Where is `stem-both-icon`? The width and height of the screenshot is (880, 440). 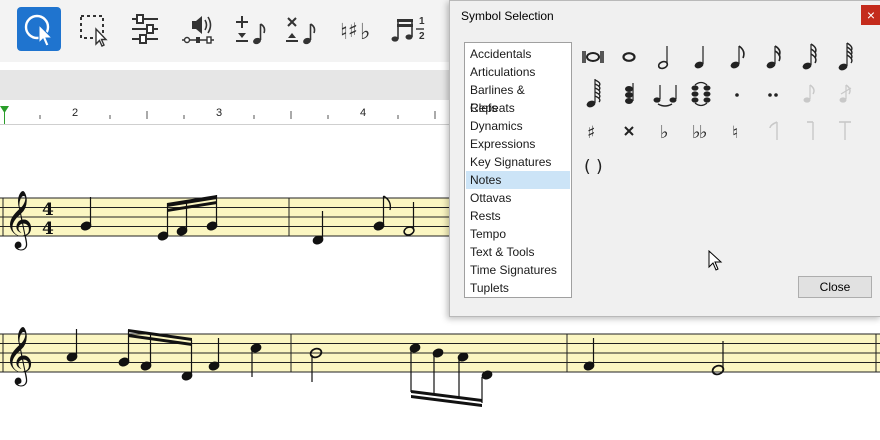 stem-both-icon is located at coordinates (845, 130).